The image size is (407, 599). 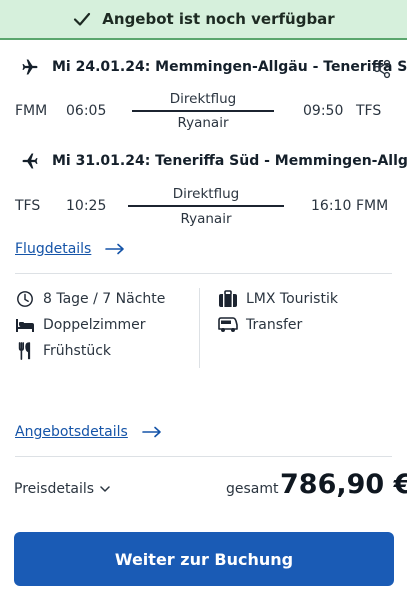 I want to click on availability-banner: Angebot ist noch verfügbar, so click(x=203, y=20).